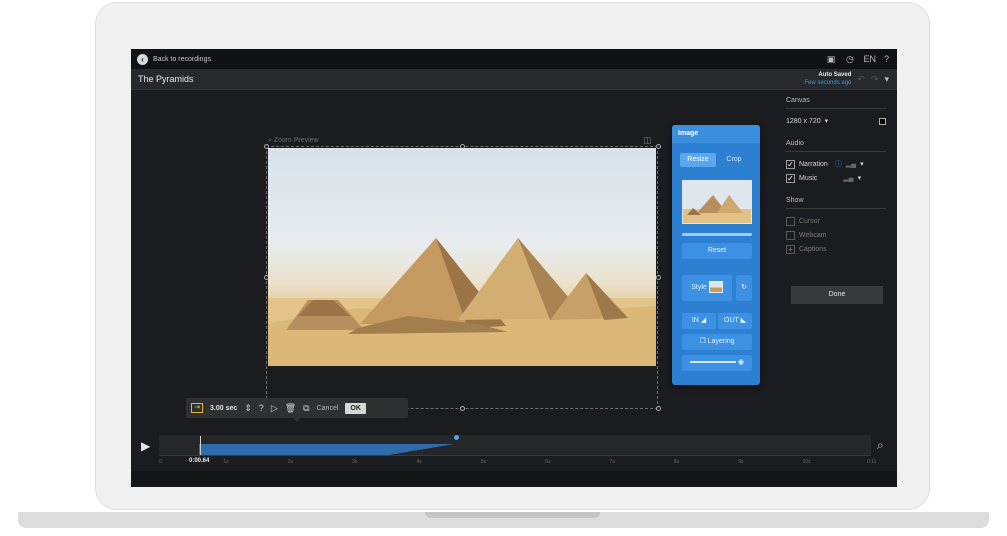 This screenshot has width=1007, height=536. I want to click on autosave-time: Few seconds ago, so click(828, 83).